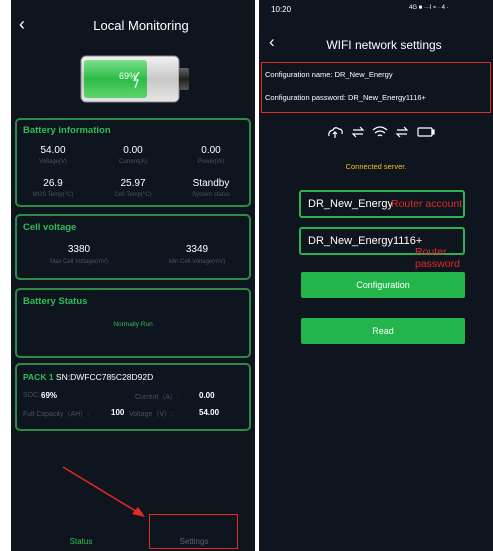 The width and height of the screenshot is (493, 551). Describe the element at coordinates (383, 285) in the screenshot. I see `configuration-button: Configuration` at that location.